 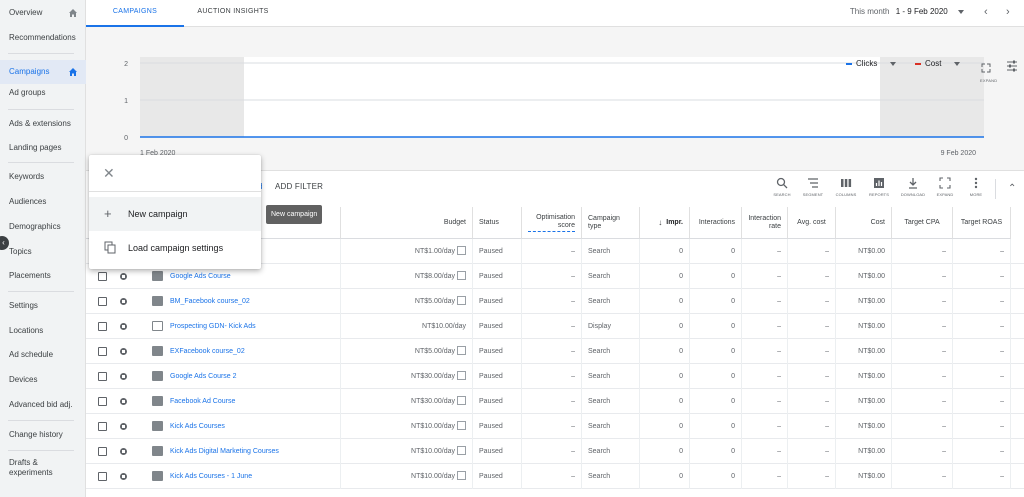 I want to click on sidebar-item-audiences: Audiences, so click(x=43, y=202).